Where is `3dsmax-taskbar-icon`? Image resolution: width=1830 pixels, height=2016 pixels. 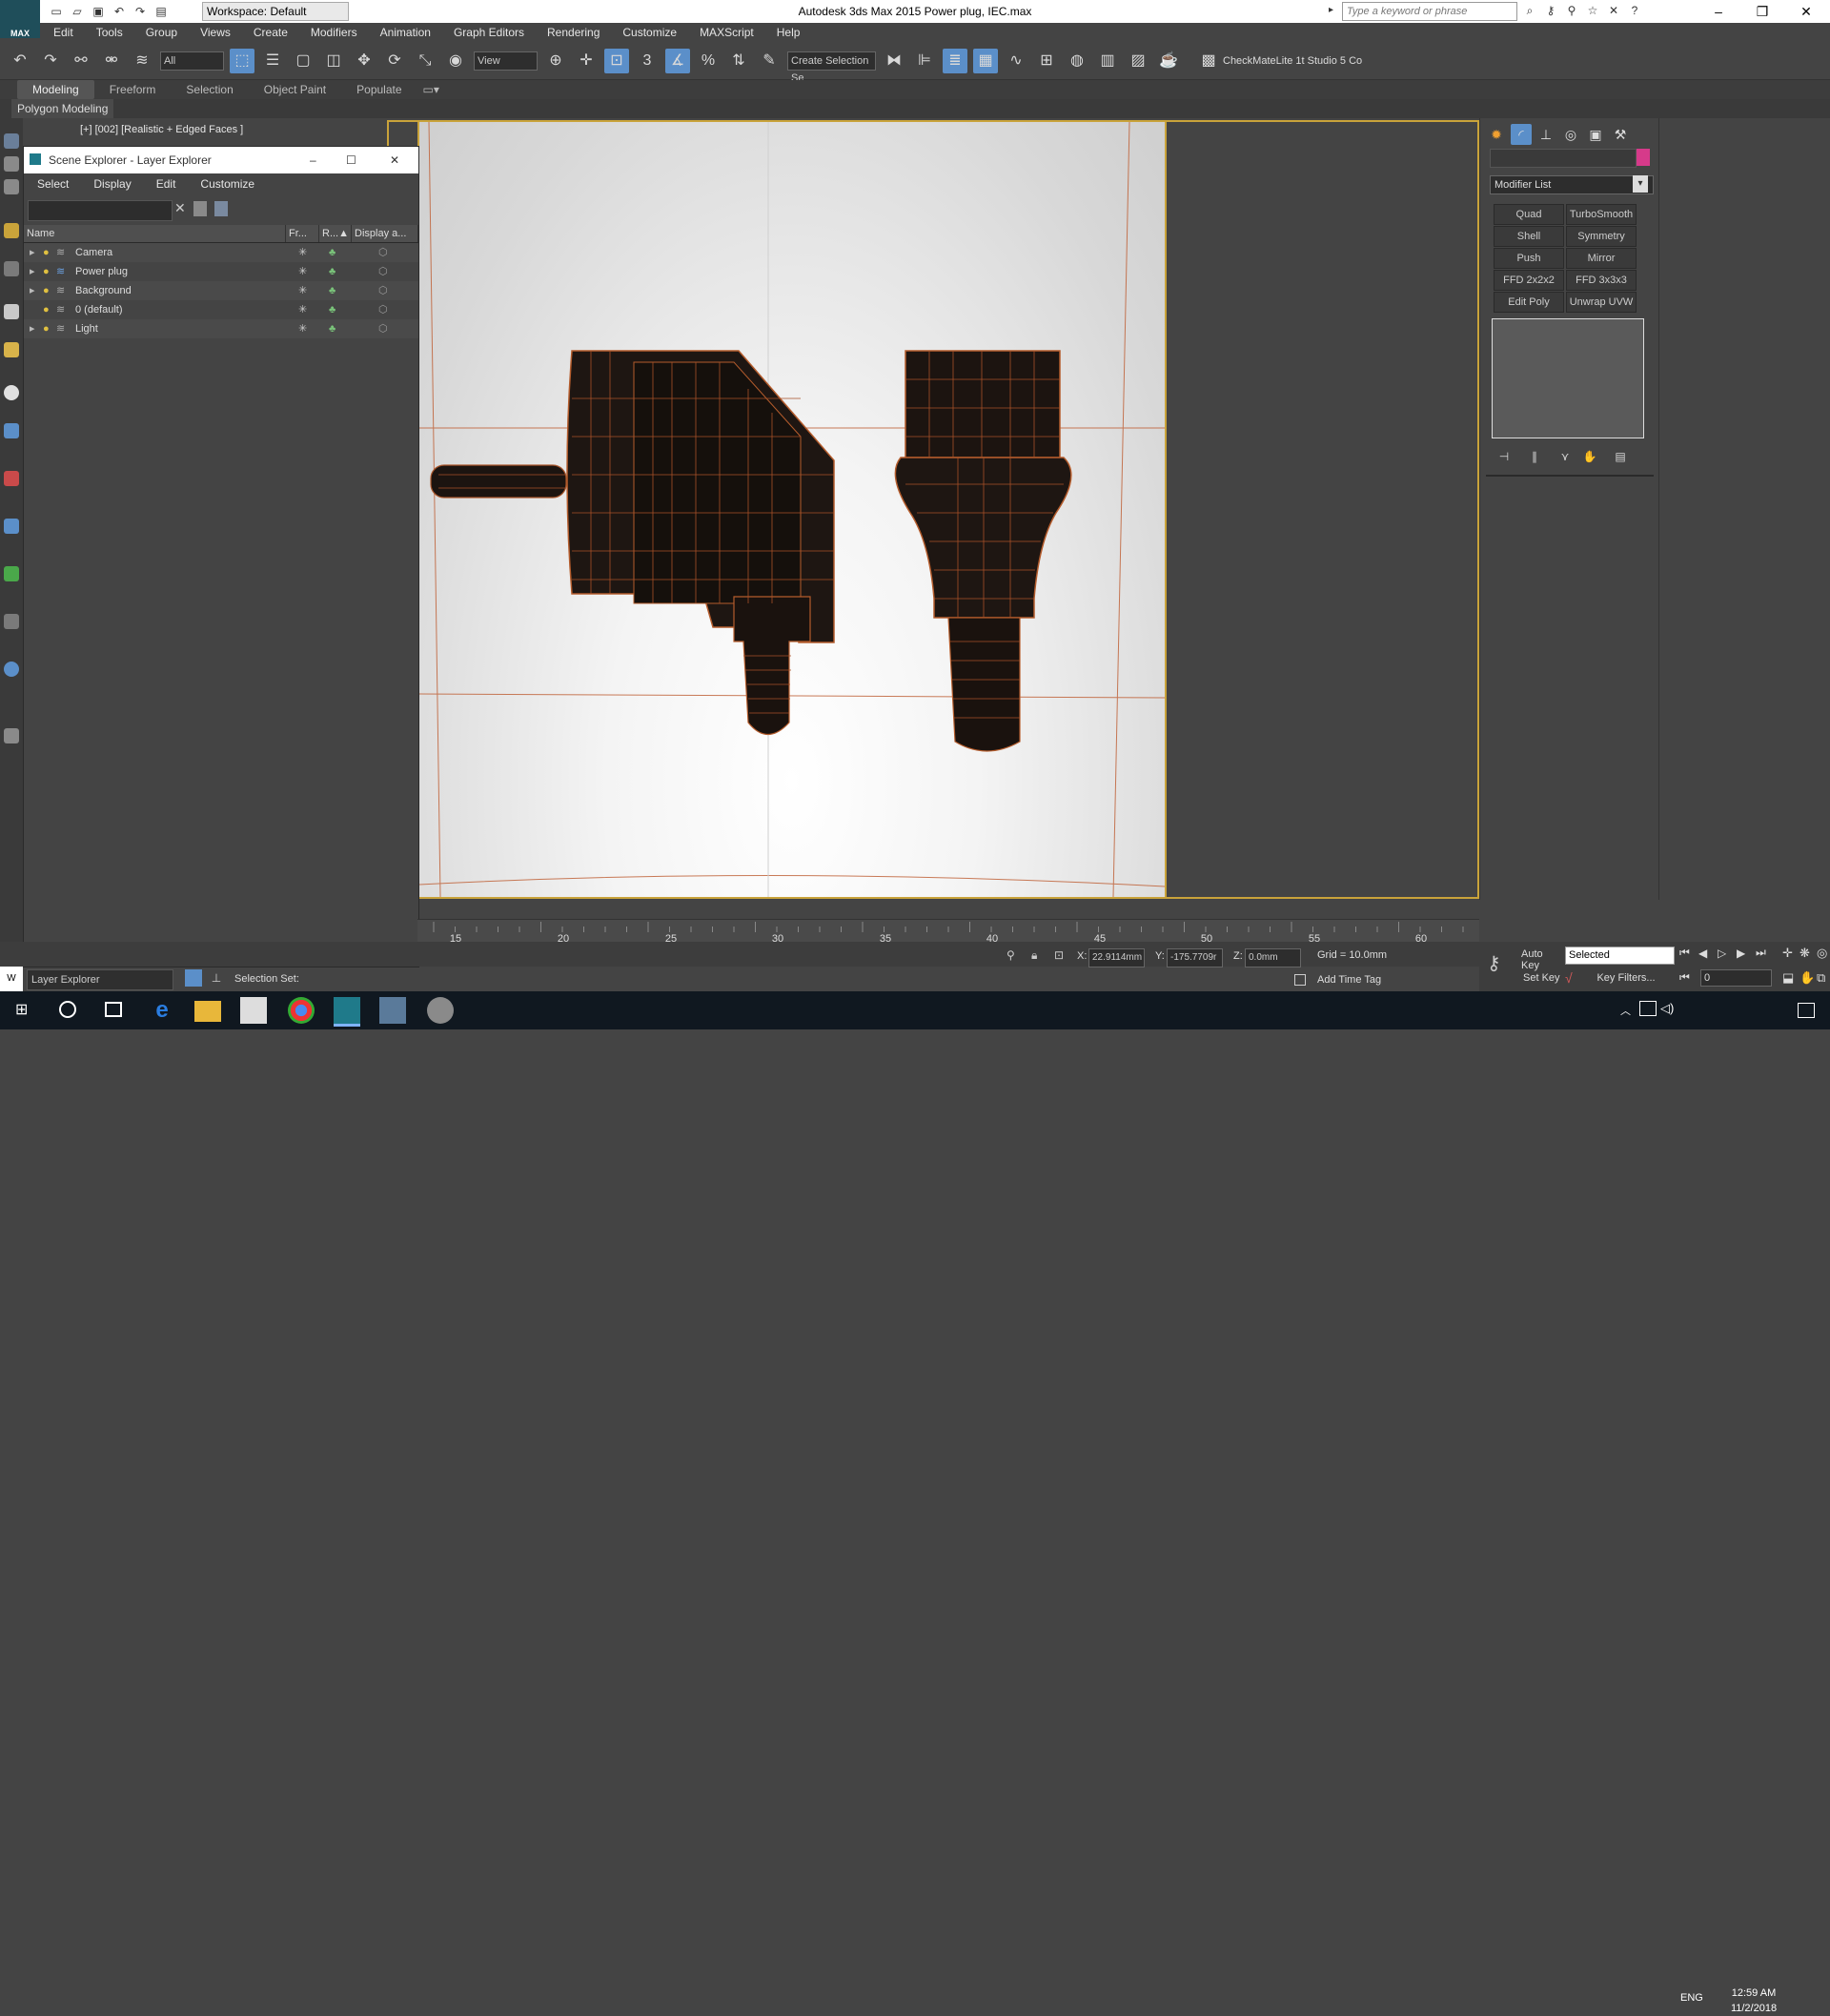 3dsmax-taskbar-icon is located at coordinates (347, 1012).